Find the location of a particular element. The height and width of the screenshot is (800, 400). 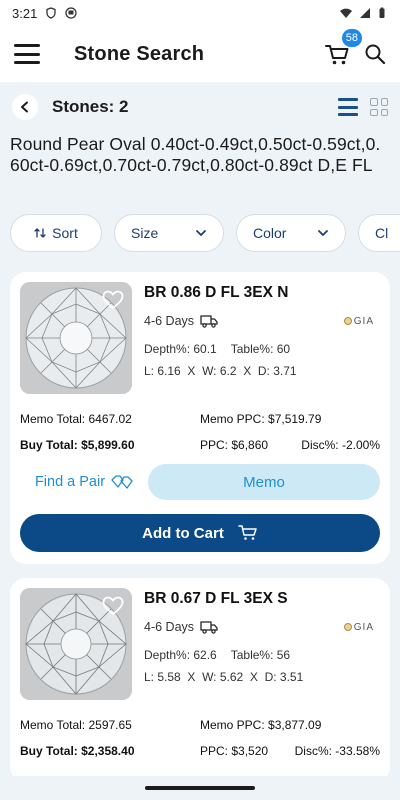

depth: D: 3.71 is located at coordinates (277, 371).